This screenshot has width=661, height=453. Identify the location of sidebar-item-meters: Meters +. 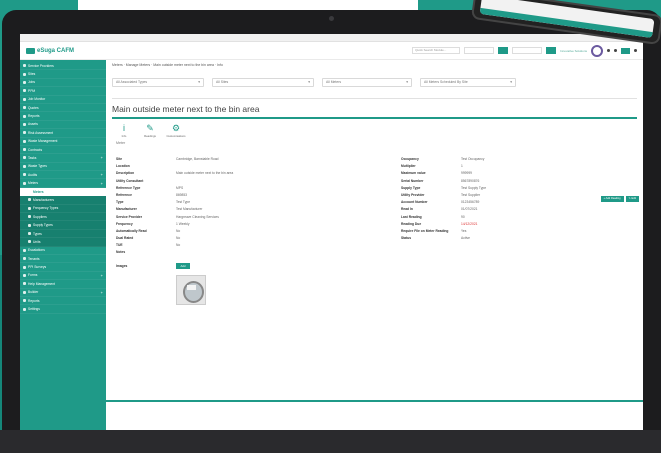
(63, 183).